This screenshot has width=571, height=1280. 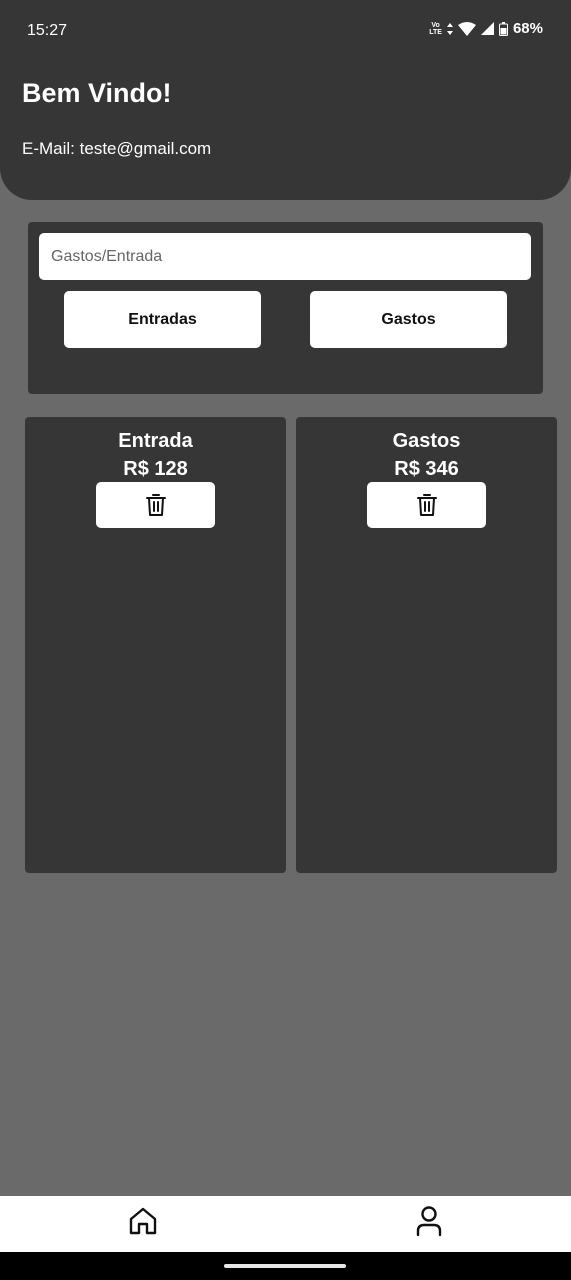 What do you see at coordinates (426, 441) in the screenshot?
I see `gastos-title: Gastos` at bounding box center [426, 441].